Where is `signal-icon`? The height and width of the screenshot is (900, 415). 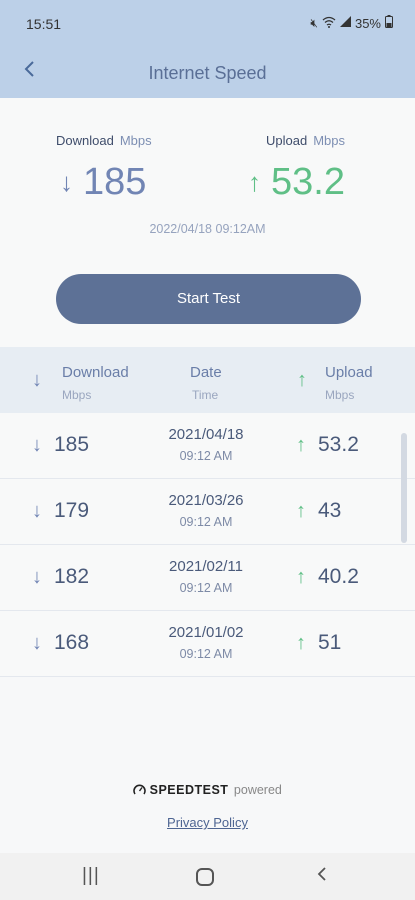 signal-icon is located at coordinates (345, 23).